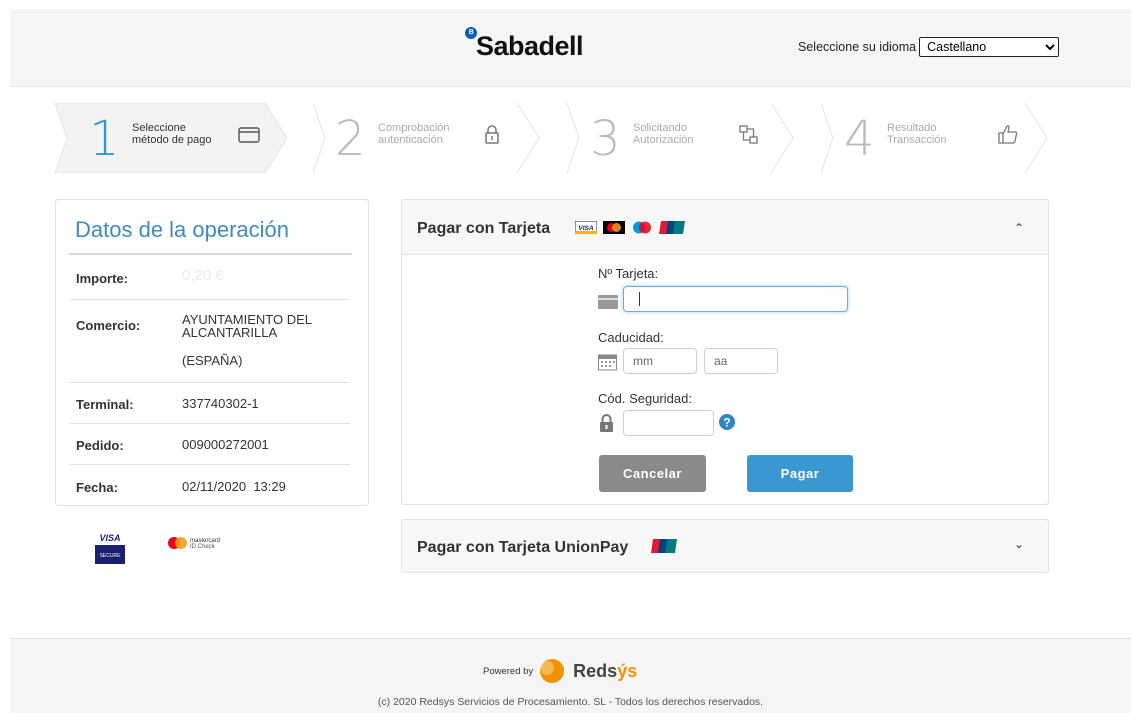 The height and width of the screenshot is (713, 1131). I want to click on visa-secure-subtext: SECURE, so click(111, 556).